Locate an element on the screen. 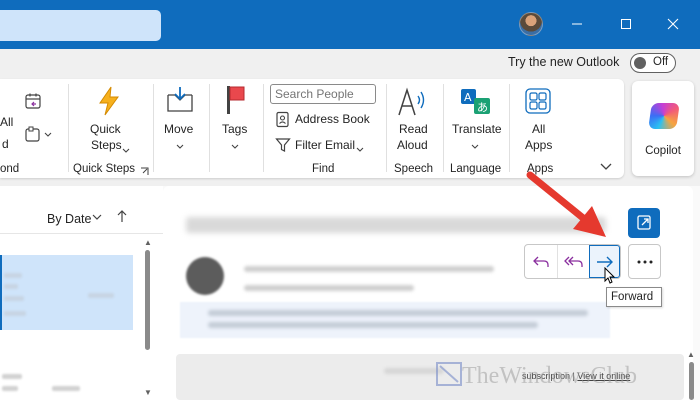  annotation-arrow-icon is located at coordinates (566, 204).